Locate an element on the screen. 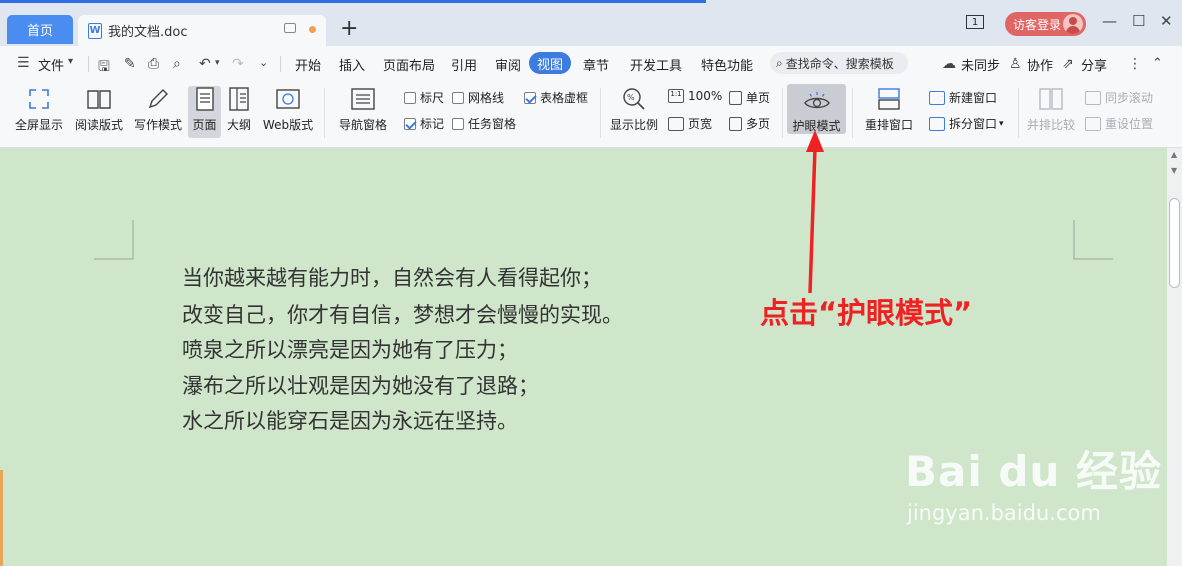 The image size is (1182, 566). zoom-label: 显示比例 is located at coordinates (633, 125).